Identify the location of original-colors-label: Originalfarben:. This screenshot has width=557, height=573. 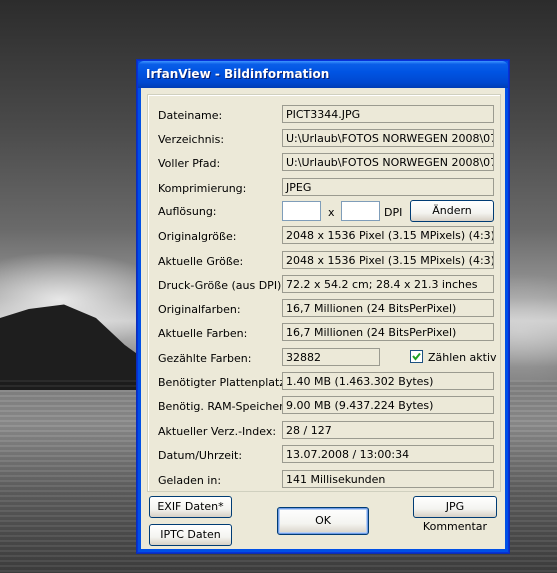
(199, 309).